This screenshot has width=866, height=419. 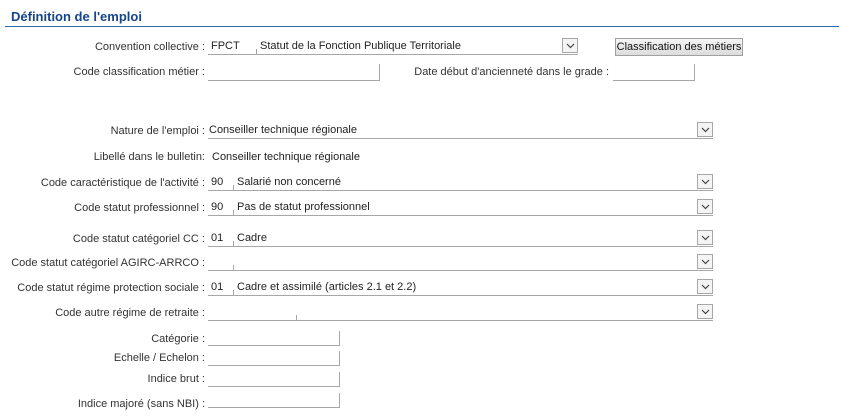 I want to click on code-activite-select: 90 Salarié non concerné, so click(x=460, y=182).